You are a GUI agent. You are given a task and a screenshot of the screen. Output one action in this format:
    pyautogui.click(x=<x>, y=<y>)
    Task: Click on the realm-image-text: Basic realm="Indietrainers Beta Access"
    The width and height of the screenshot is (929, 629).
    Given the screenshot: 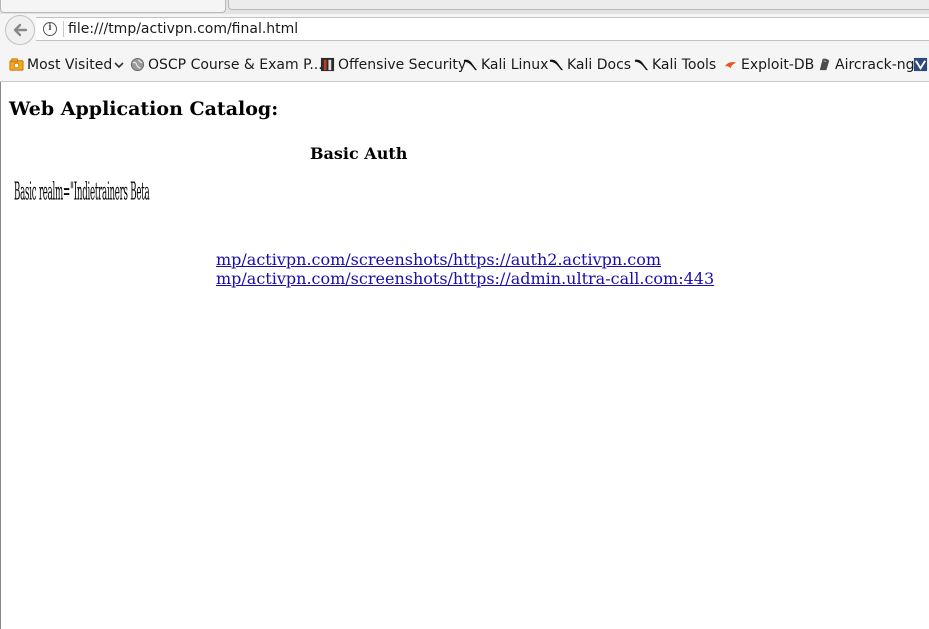 What is the action you would take?
    pyautogui.click(x=82, y=192)
    